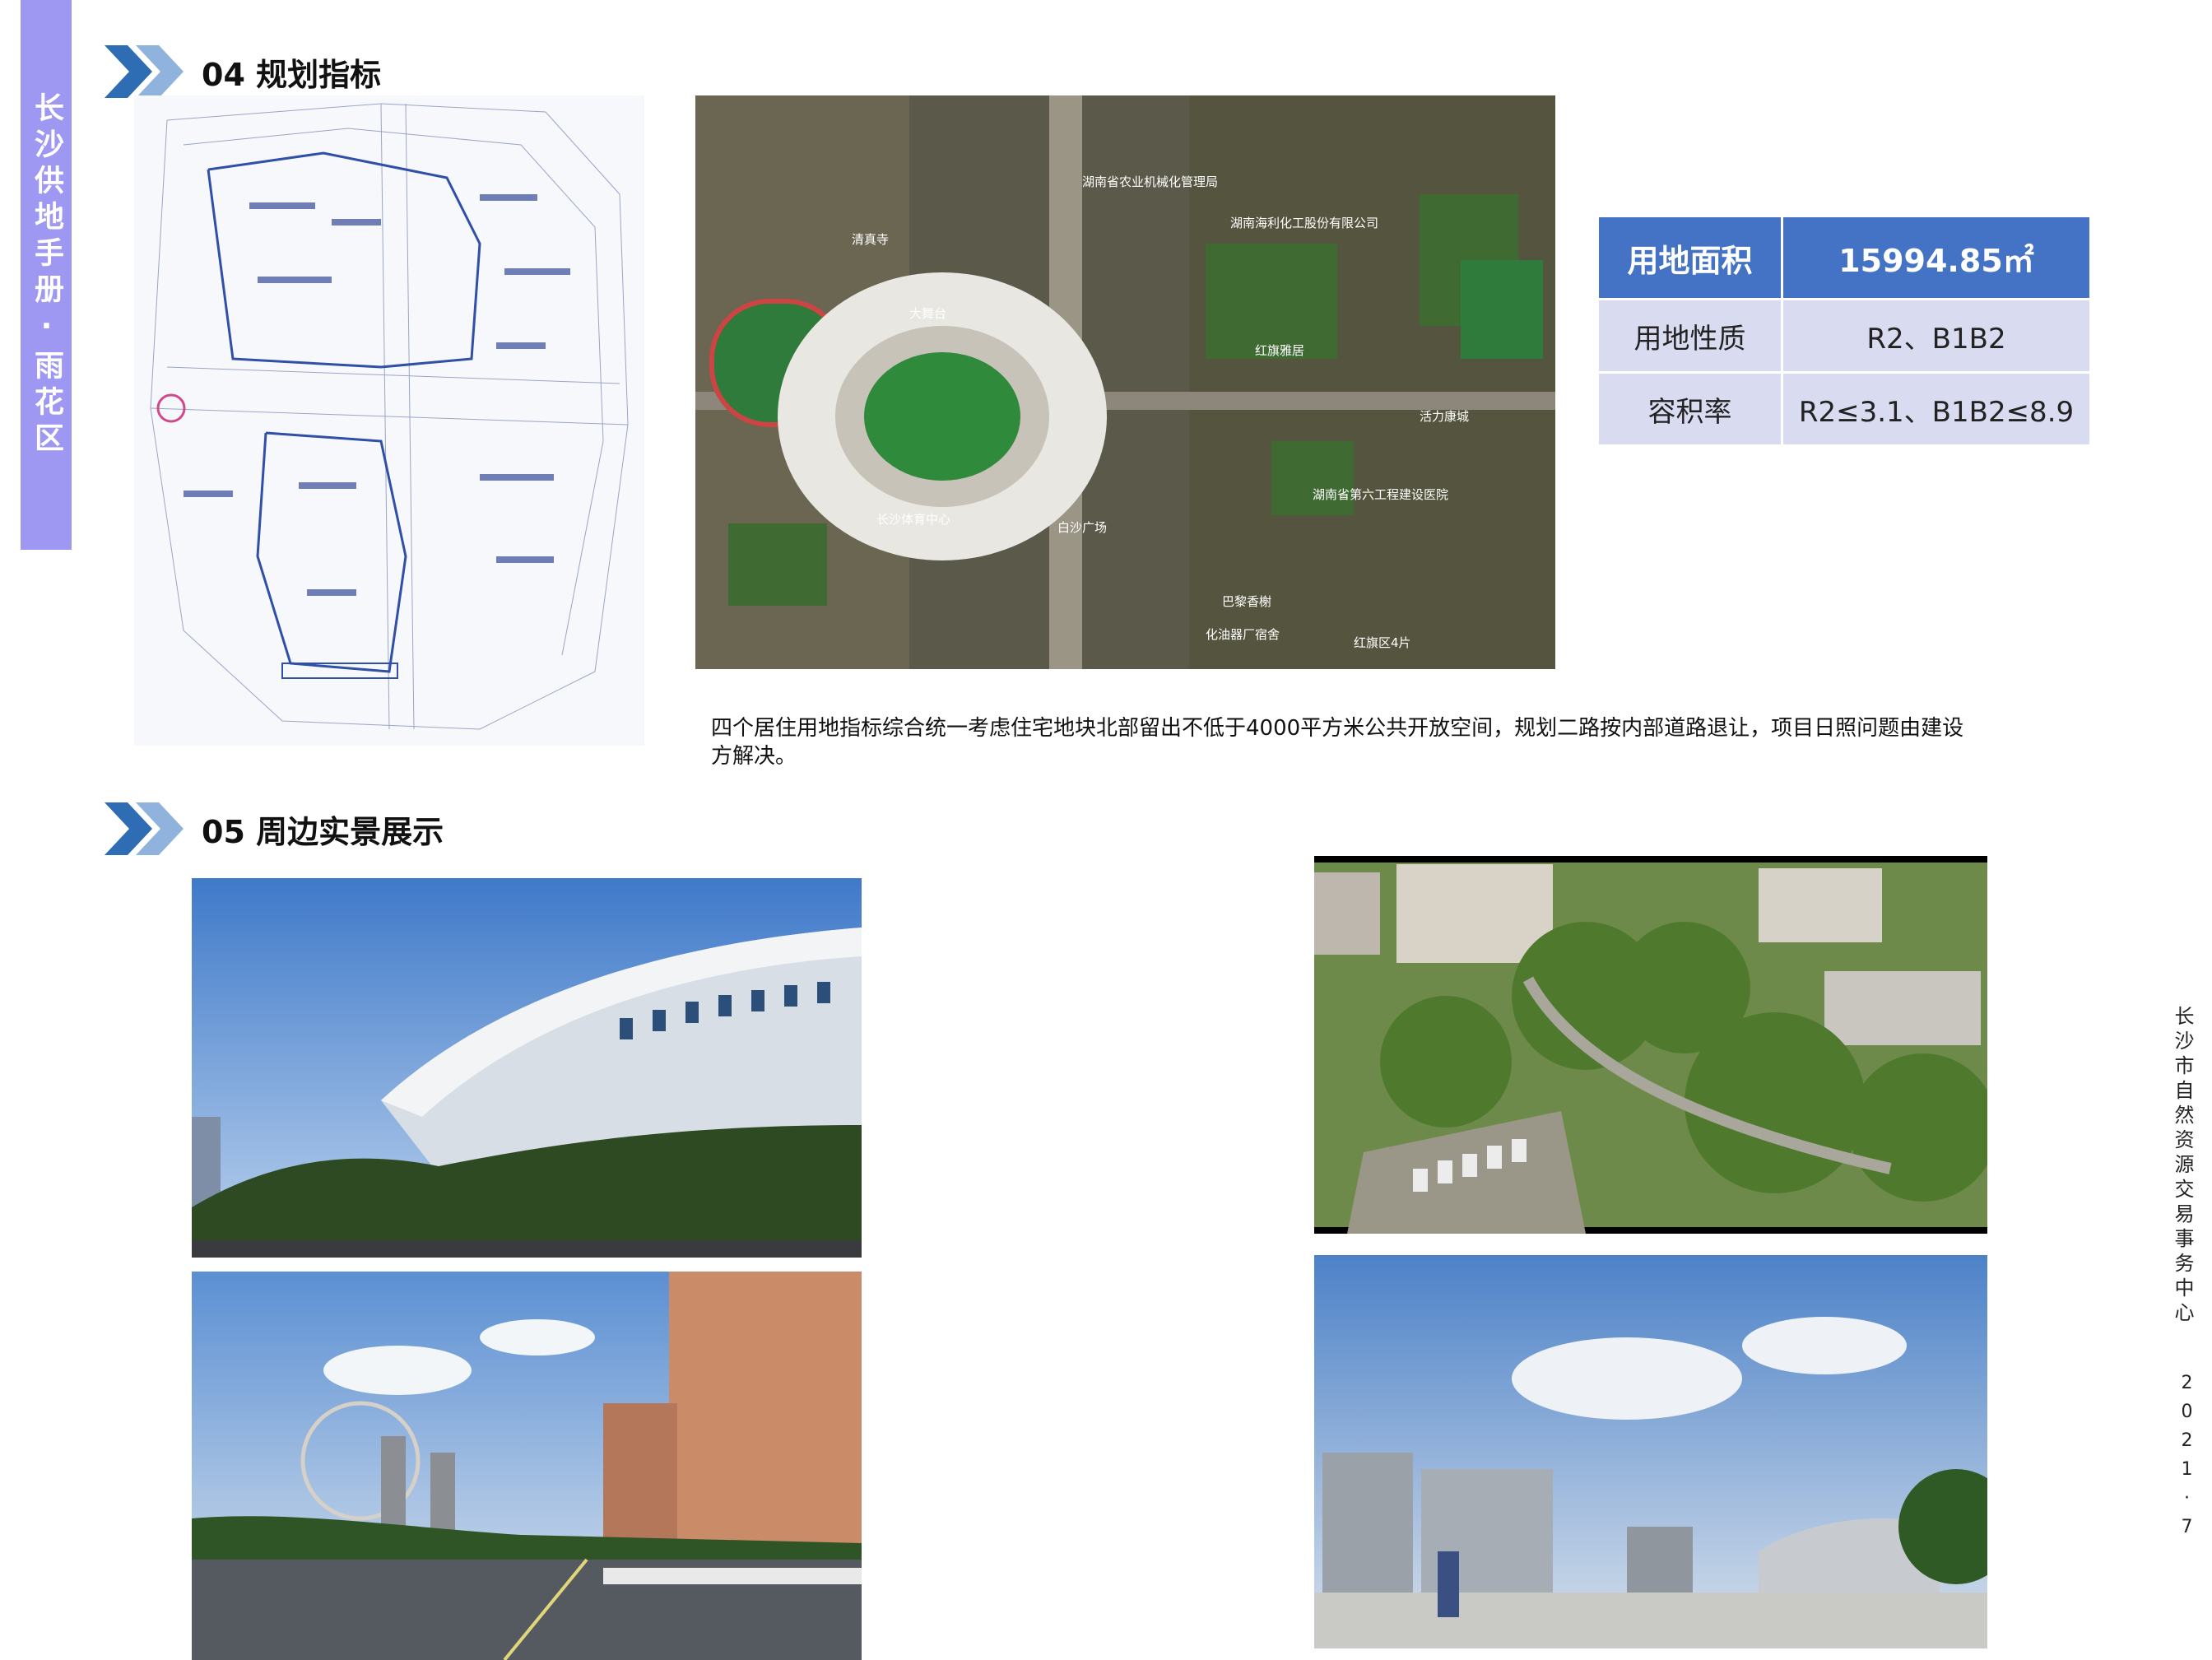 Image resolution: width=2212 pixels, height=1660 pixels. What do you see at coordinates (1690, 409) in the screenshot?
I see `far-label: 容积率` at bounding box center [1690, 409].